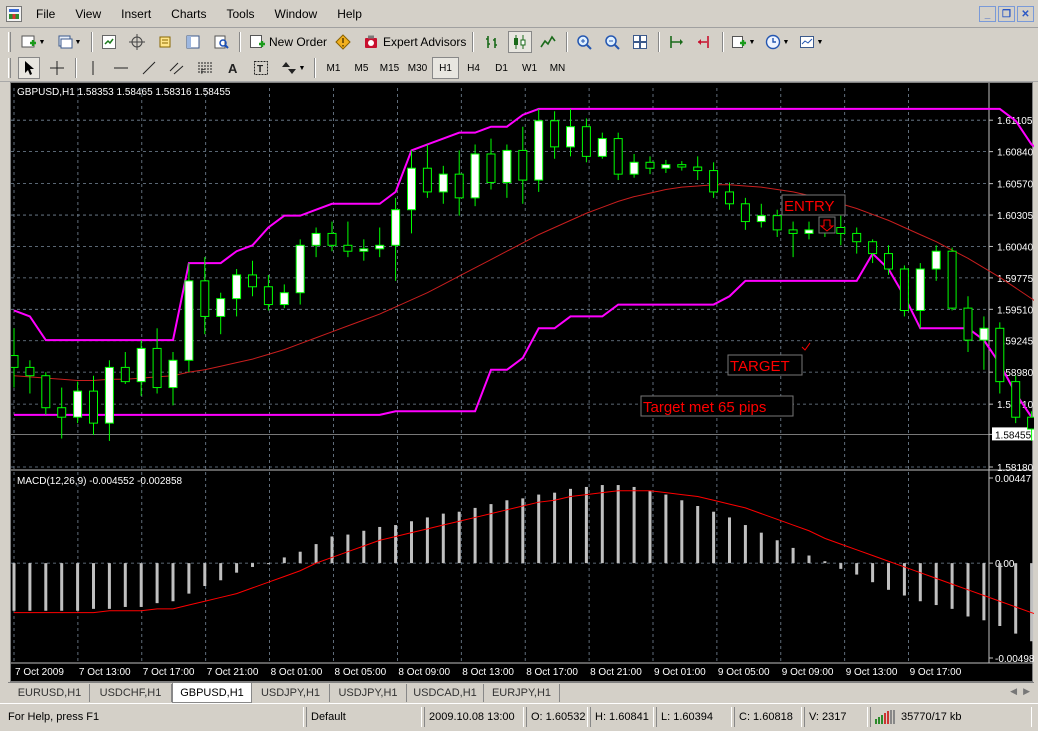 The height and width of the screenshot is (731, 1038). What do you see at coordinates (203, 72) in the screenshot?
I see `svg-text: F` at bounding box center [203, 72].